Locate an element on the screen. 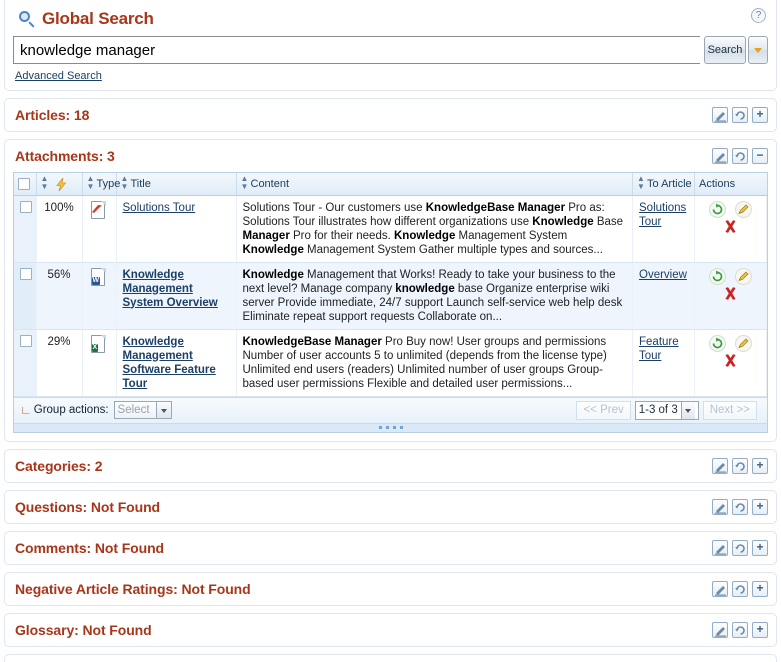 The width and height of the screenshot is (781, 662). panel-header-attachments: Attachments: 3 is located at coordinates (390, 156).